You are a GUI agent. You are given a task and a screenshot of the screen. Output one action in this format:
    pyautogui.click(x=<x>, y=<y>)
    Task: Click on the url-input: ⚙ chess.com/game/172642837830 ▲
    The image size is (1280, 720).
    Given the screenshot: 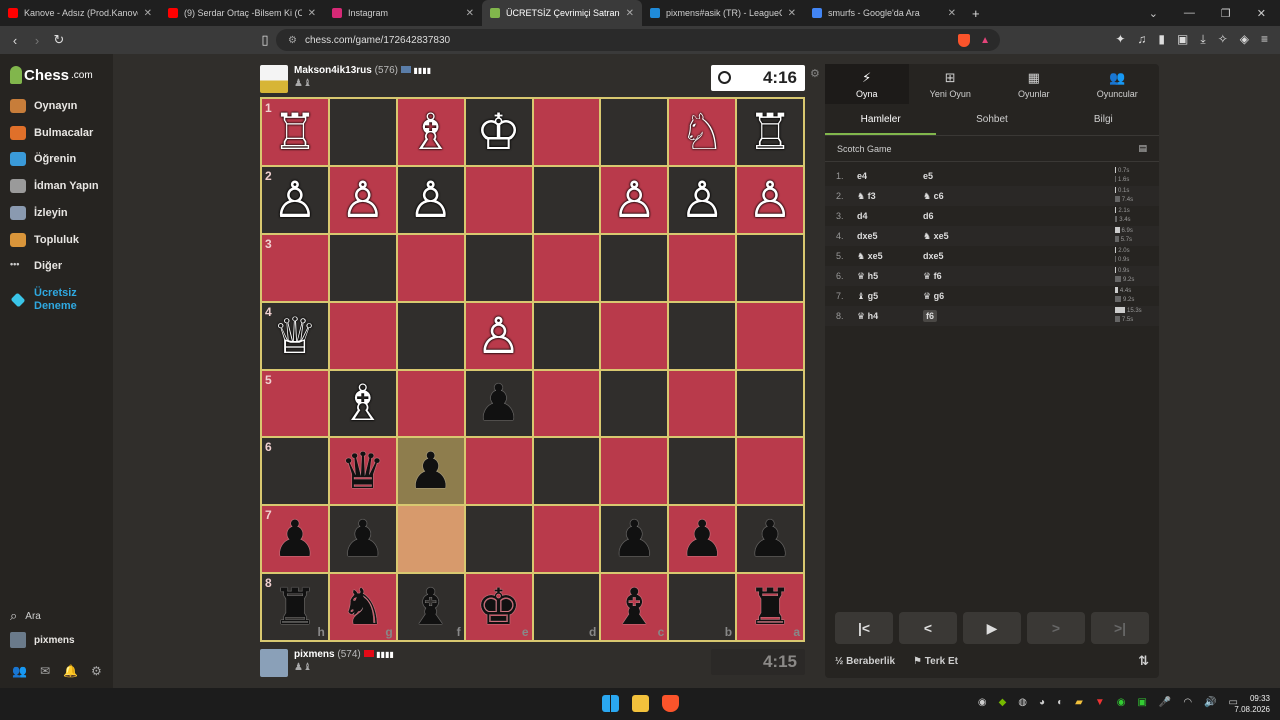 What is the action you would take?
    pyautogui.click(x=638, y=40)
    